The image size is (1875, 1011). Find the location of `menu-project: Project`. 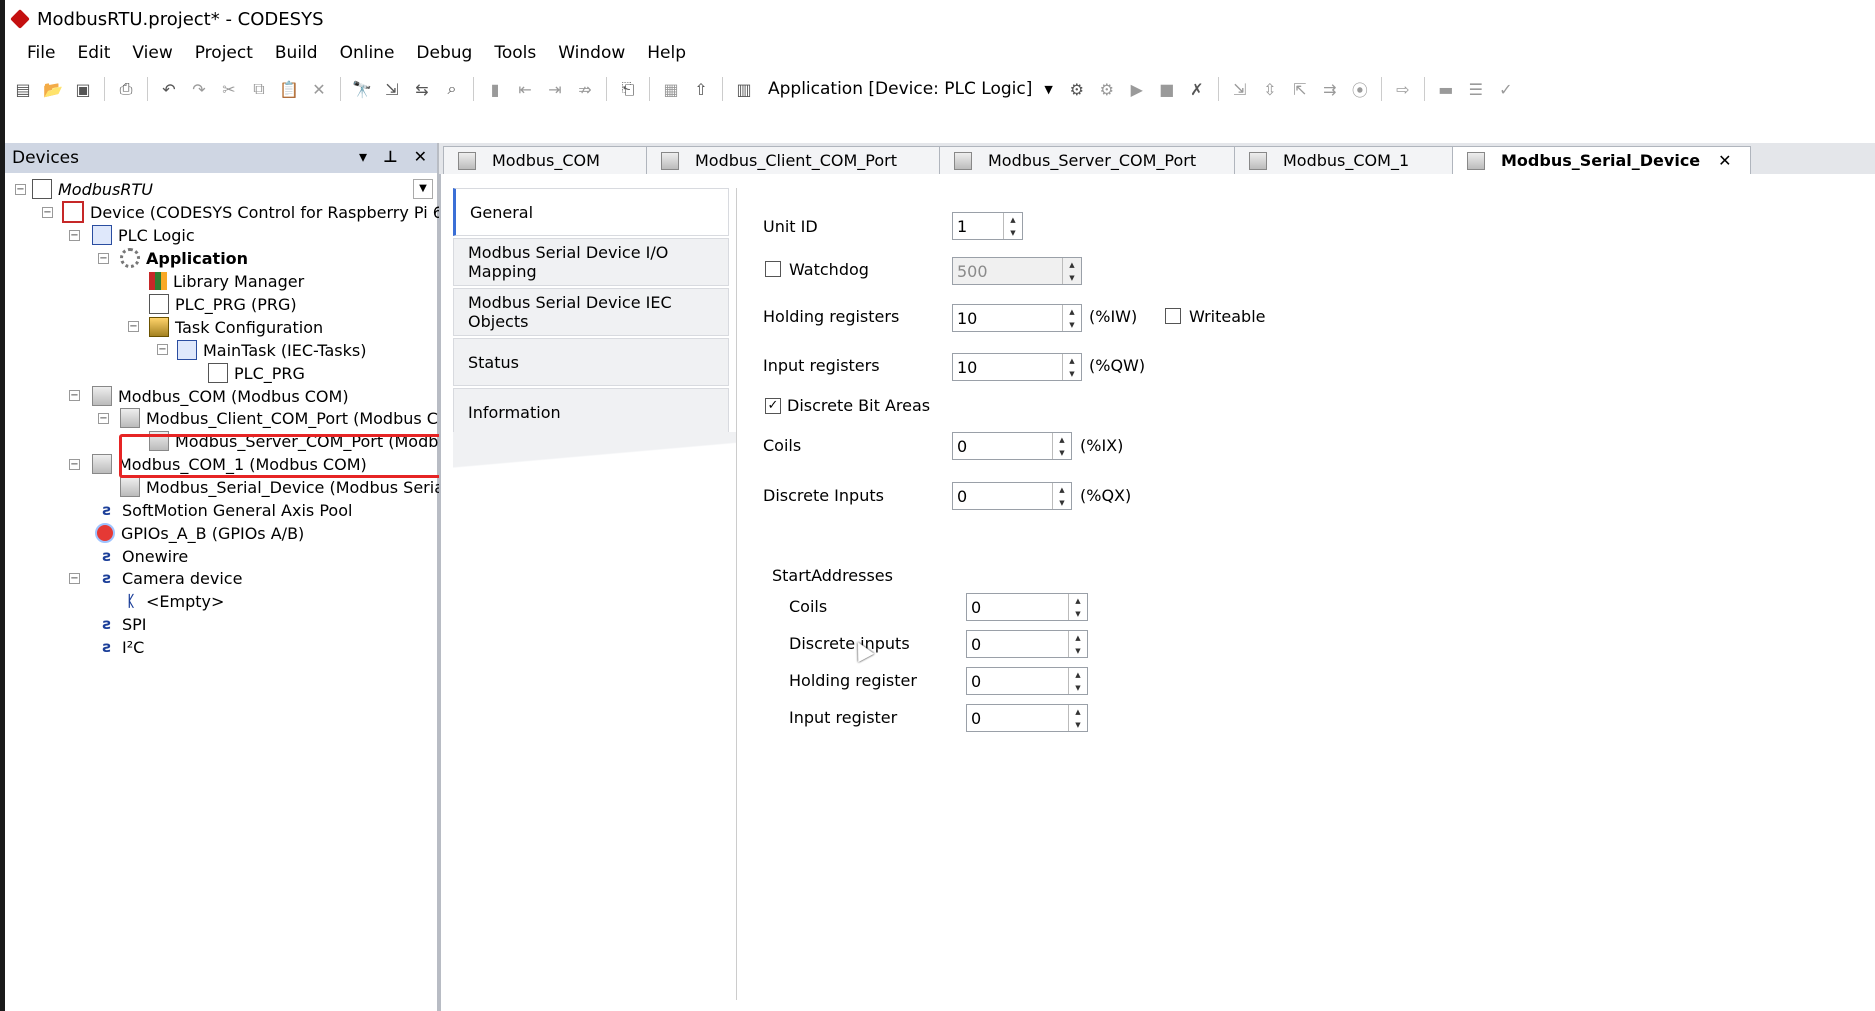

menu-project: Project is located at coordinates (227, 53).